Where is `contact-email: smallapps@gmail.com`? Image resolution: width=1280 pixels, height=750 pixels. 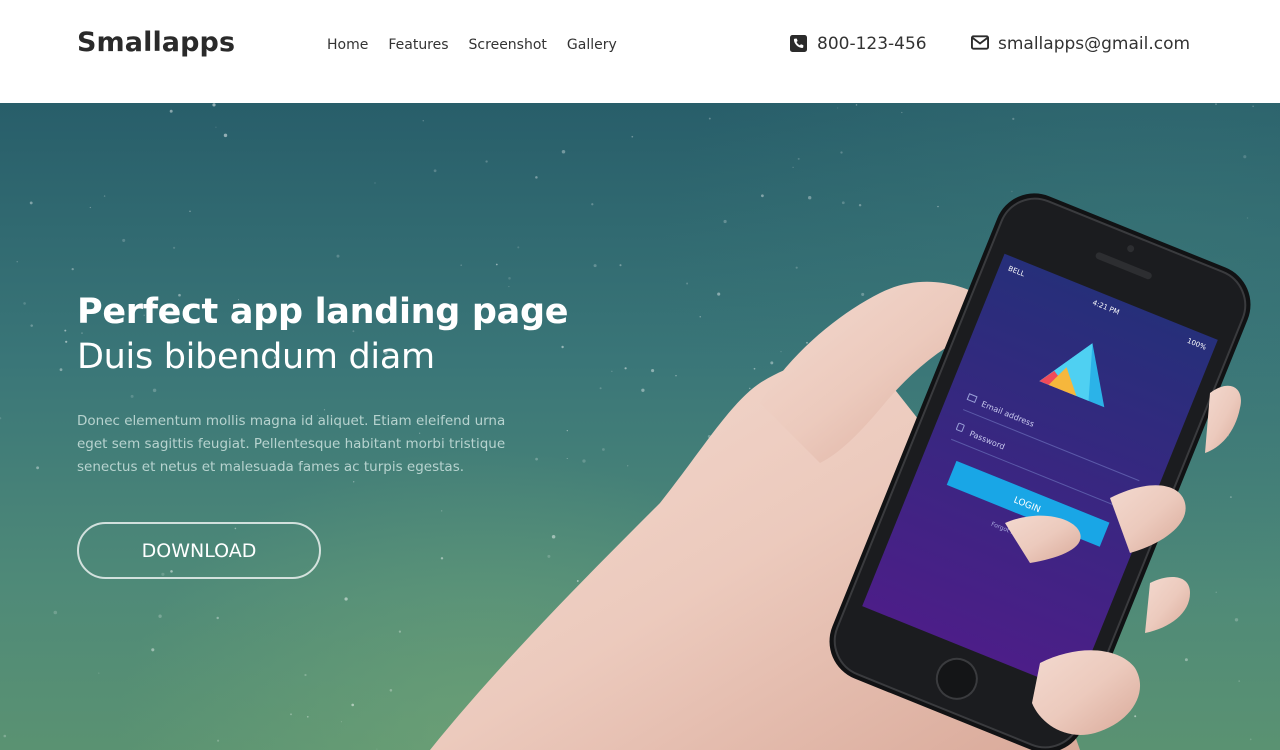 contact-email: smallapps@gmail.com is located at coordinates (1080, 44).